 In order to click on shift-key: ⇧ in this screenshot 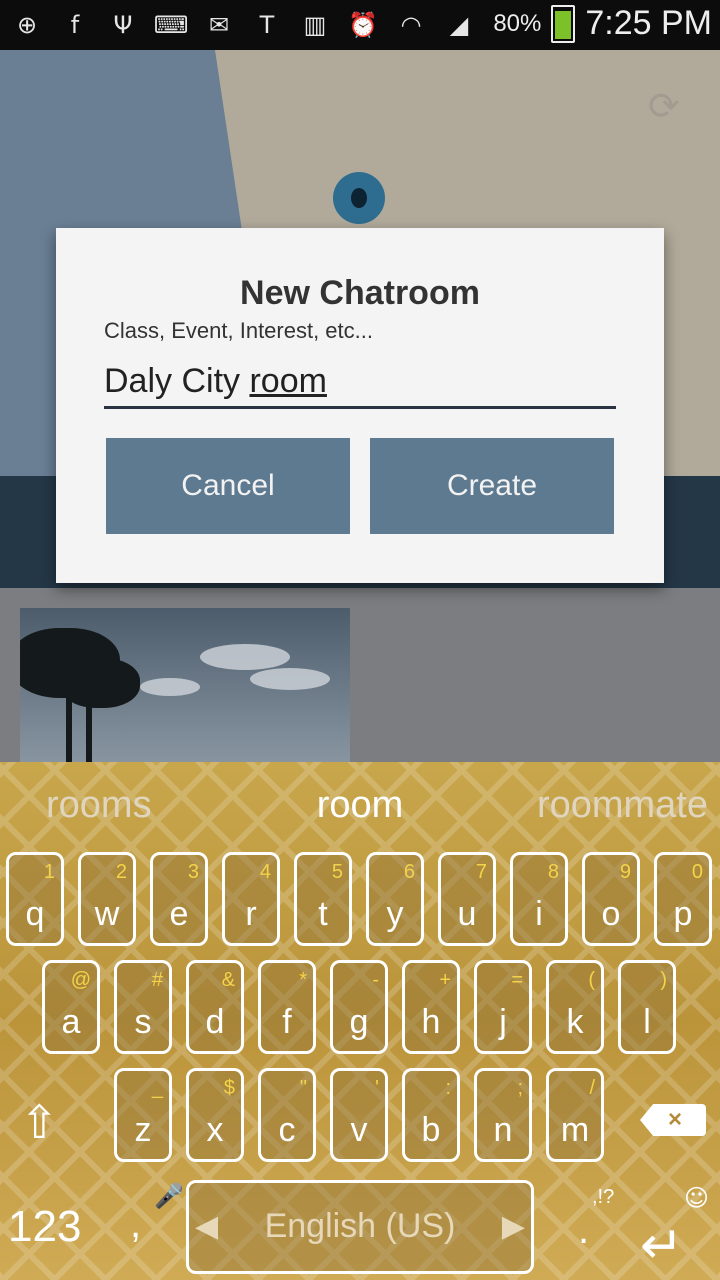, I will do `click(47, 1122)`.